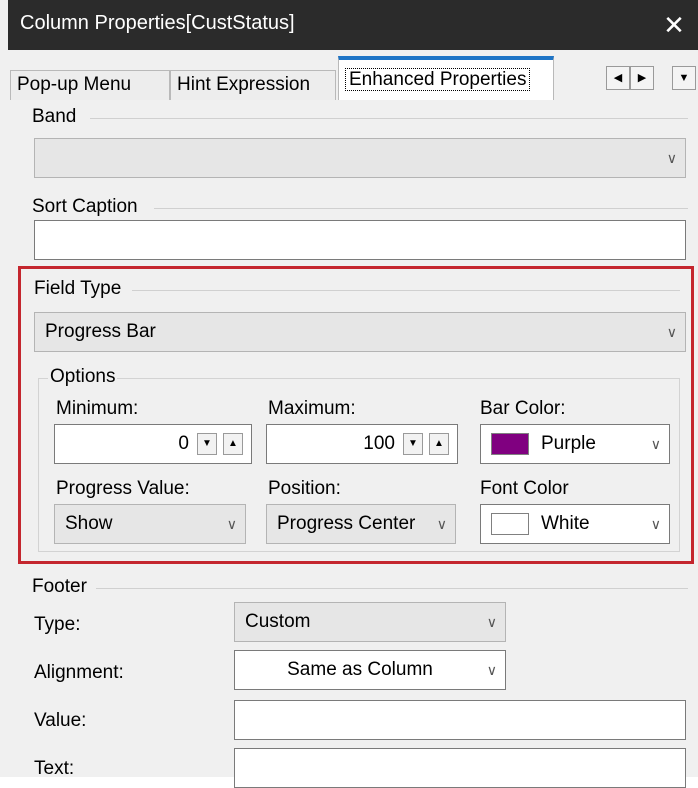  Describe the element at coordinates (278, 621) in the screenshot. I see `footer-type-value: Custom` at that location.